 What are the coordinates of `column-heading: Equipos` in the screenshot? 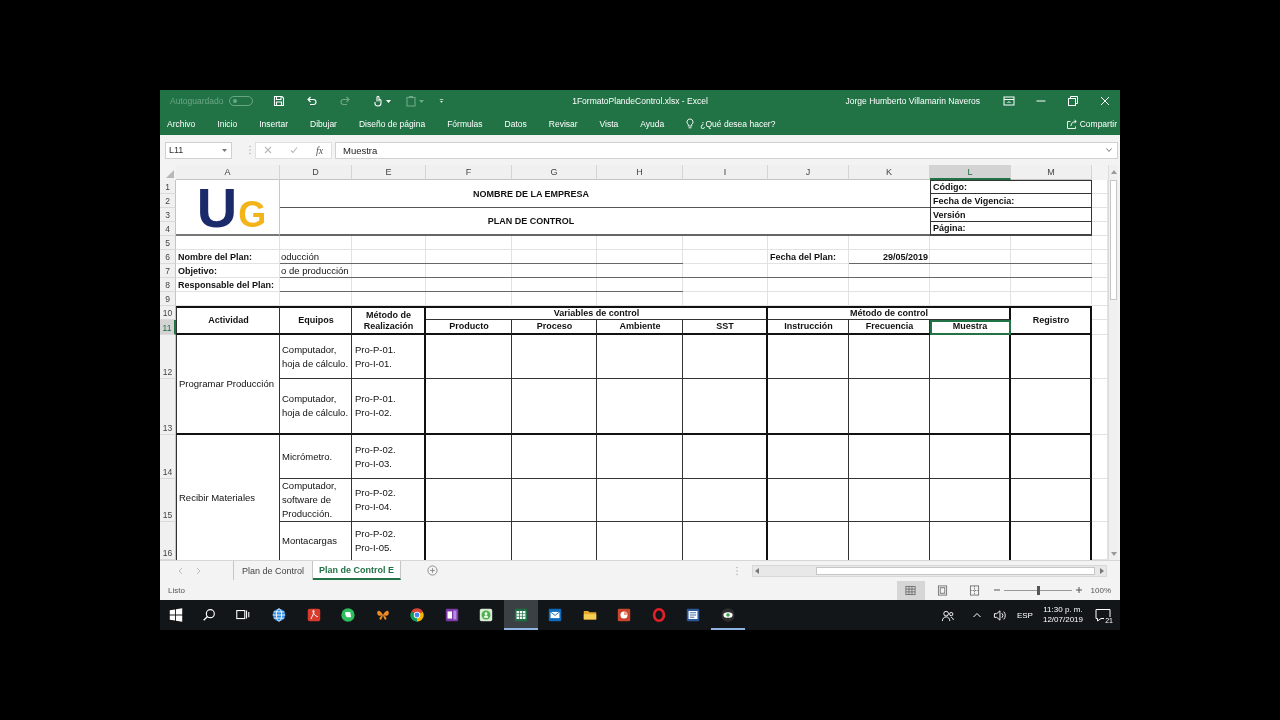 It's located at (316, 320).